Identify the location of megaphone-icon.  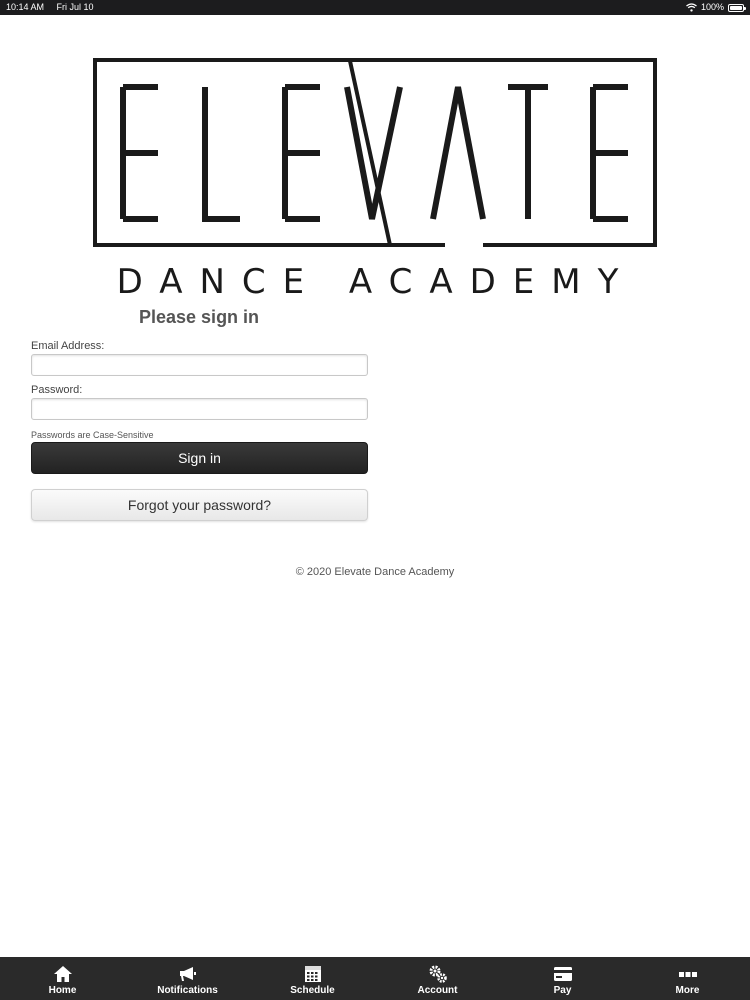
(187, 973).